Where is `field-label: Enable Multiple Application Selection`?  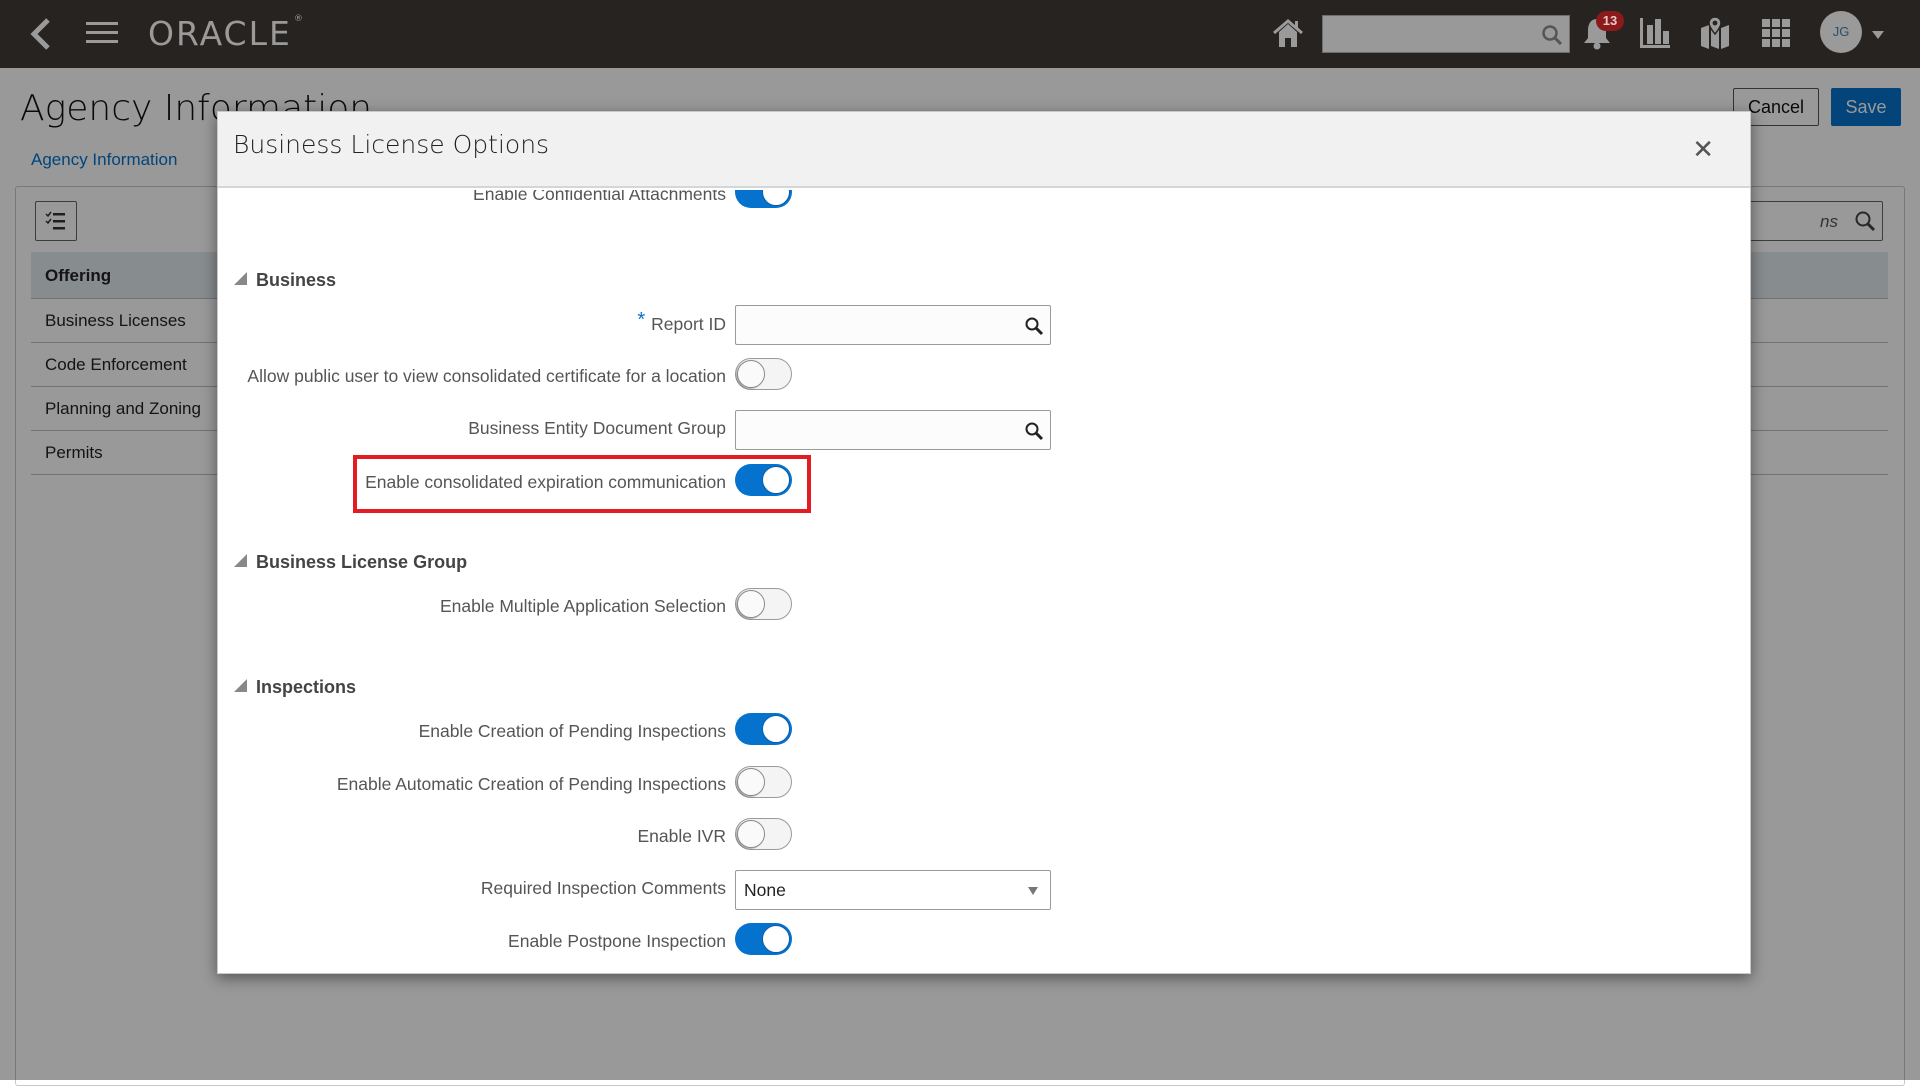
field-label: Enable Multiple Application Selection is located at coordinates (582, 606).